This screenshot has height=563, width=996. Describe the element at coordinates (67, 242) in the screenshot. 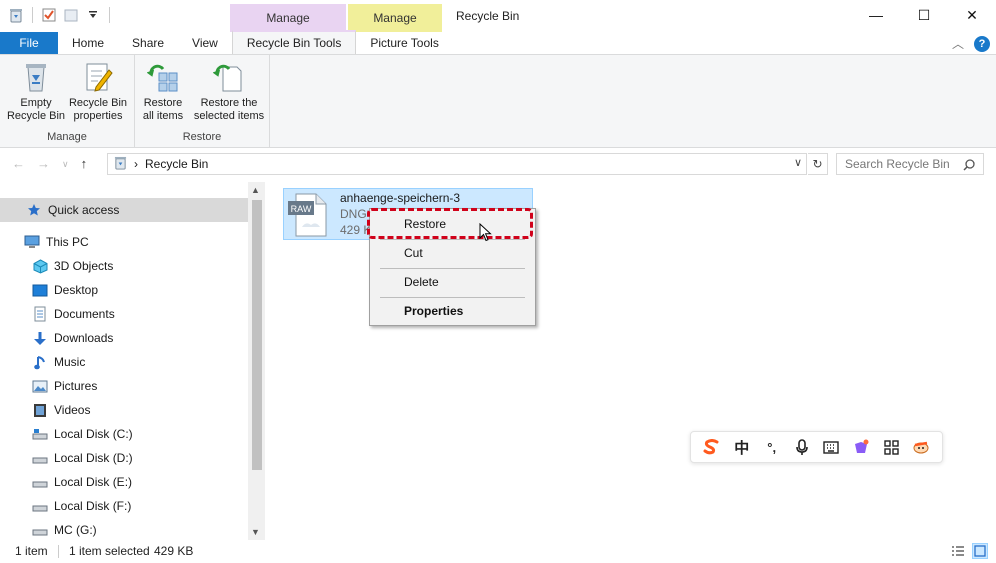

I see `sidebar-label: This PC` at that location.